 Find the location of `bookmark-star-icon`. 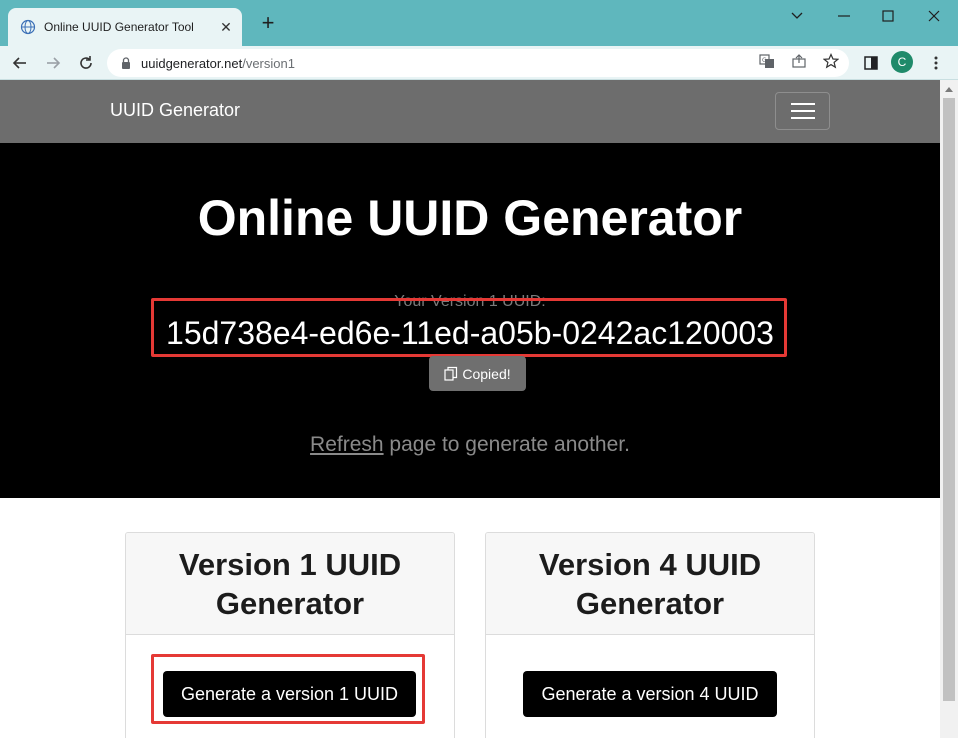

bookmark-star-icon is located at coordinates (831, 61).